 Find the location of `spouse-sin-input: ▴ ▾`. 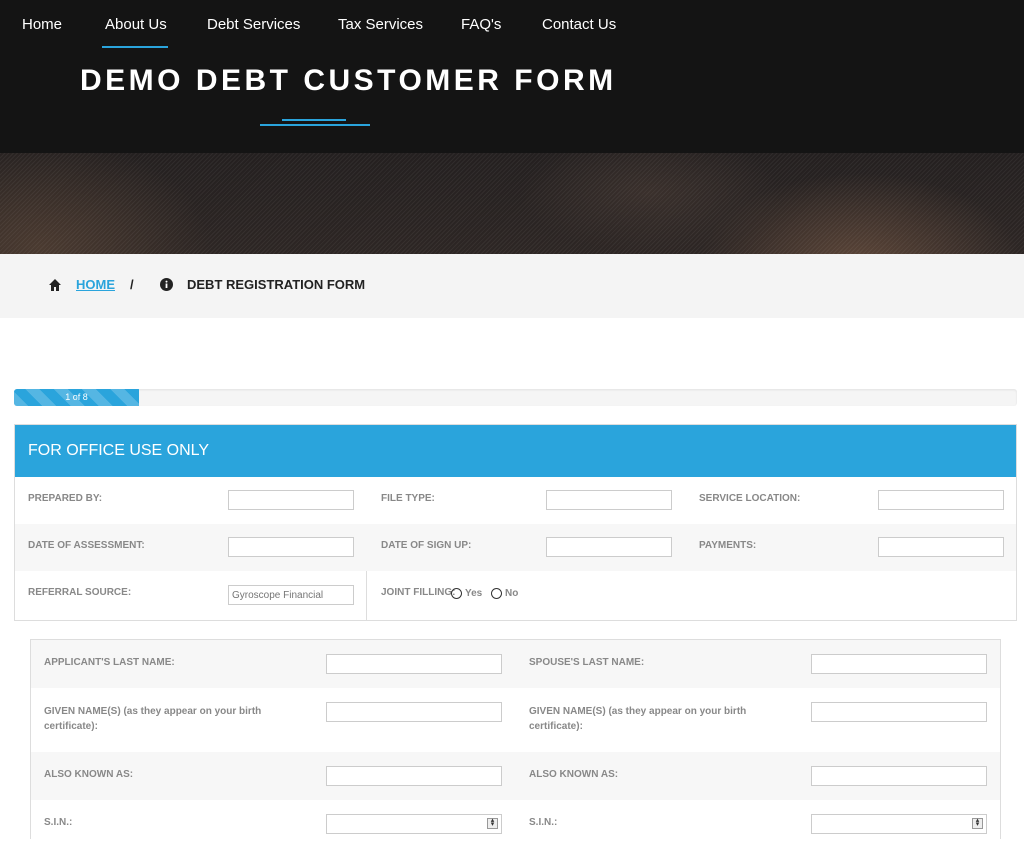

spouse-sin-input: ▴ ▾ is located at coordinates (899, 824).